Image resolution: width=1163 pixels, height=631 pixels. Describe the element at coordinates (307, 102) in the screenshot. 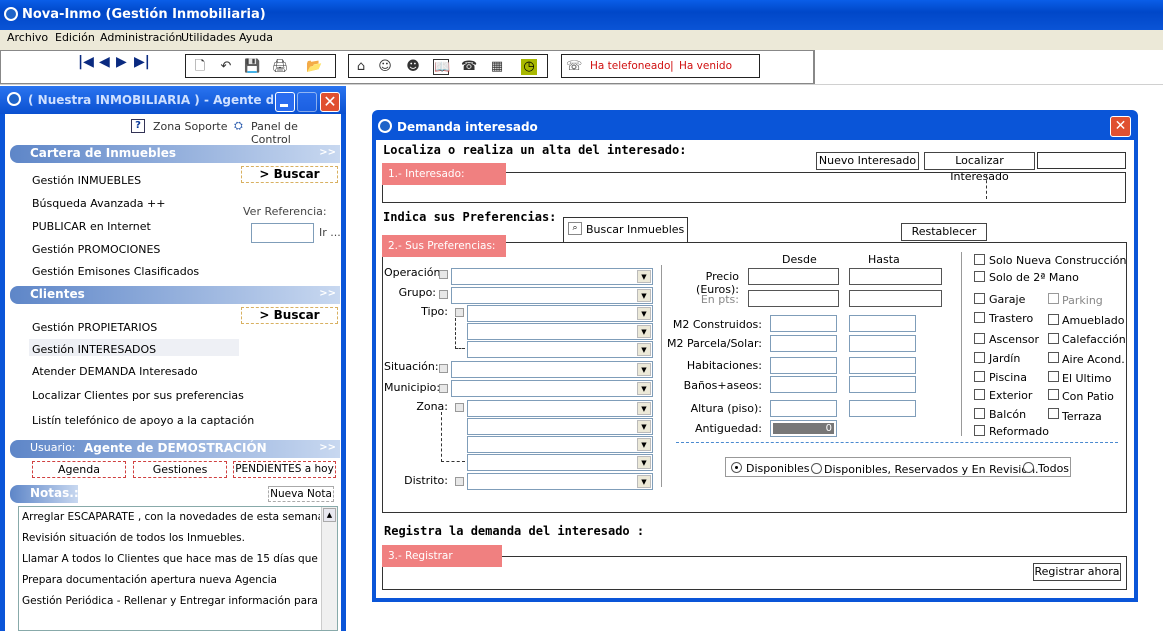

I see `maximize-button` at that location.